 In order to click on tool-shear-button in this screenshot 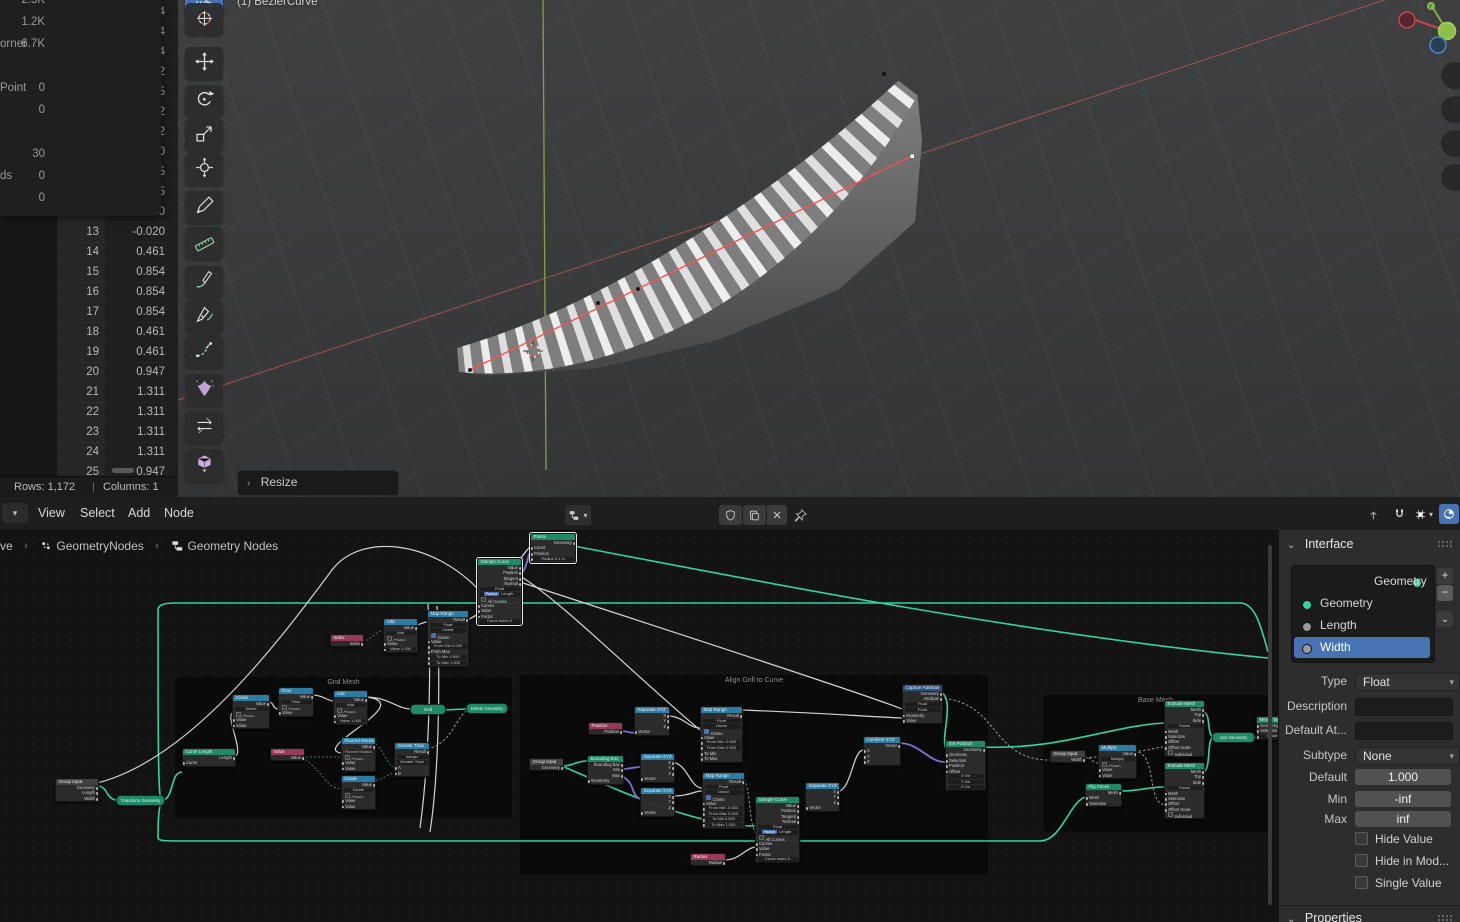, I will do `click(204, 427)`.